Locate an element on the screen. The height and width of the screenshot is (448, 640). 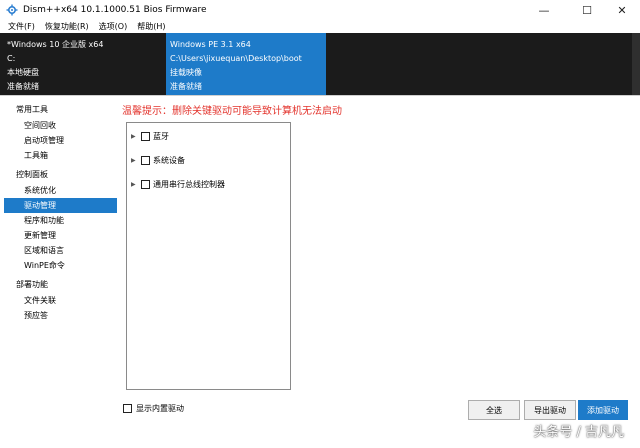
app-gear-icon is located at coordinates (12, 10).